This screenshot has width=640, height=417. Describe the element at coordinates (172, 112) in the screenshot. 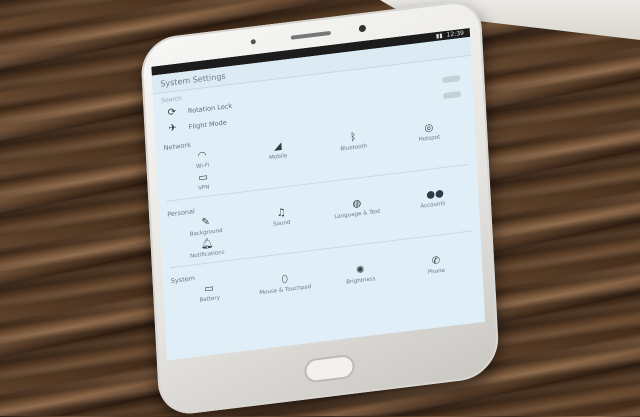

I see `rotation-icon: ⟳` at that location.